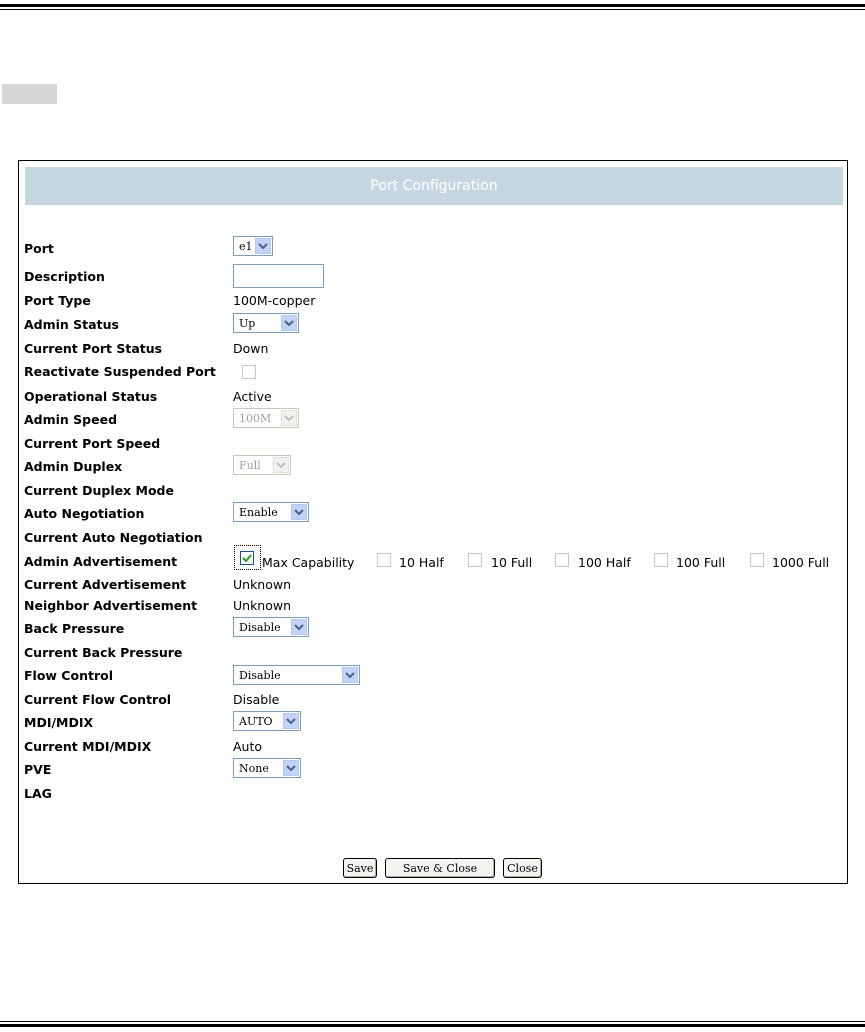 This screenshot has width=865, height=1032. What do you see at coordinates (255, 418) in the screenshot?
I see `admin-speed-select-value: 100M` at bounding box center [255, 418].